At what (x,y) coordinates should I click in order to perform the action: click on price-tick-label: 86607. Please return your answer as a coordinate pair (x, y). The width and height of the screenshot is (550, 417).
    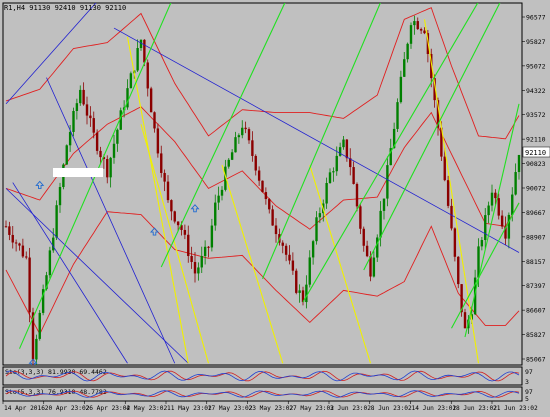
    Looking at the image, I should click on (536, 311).